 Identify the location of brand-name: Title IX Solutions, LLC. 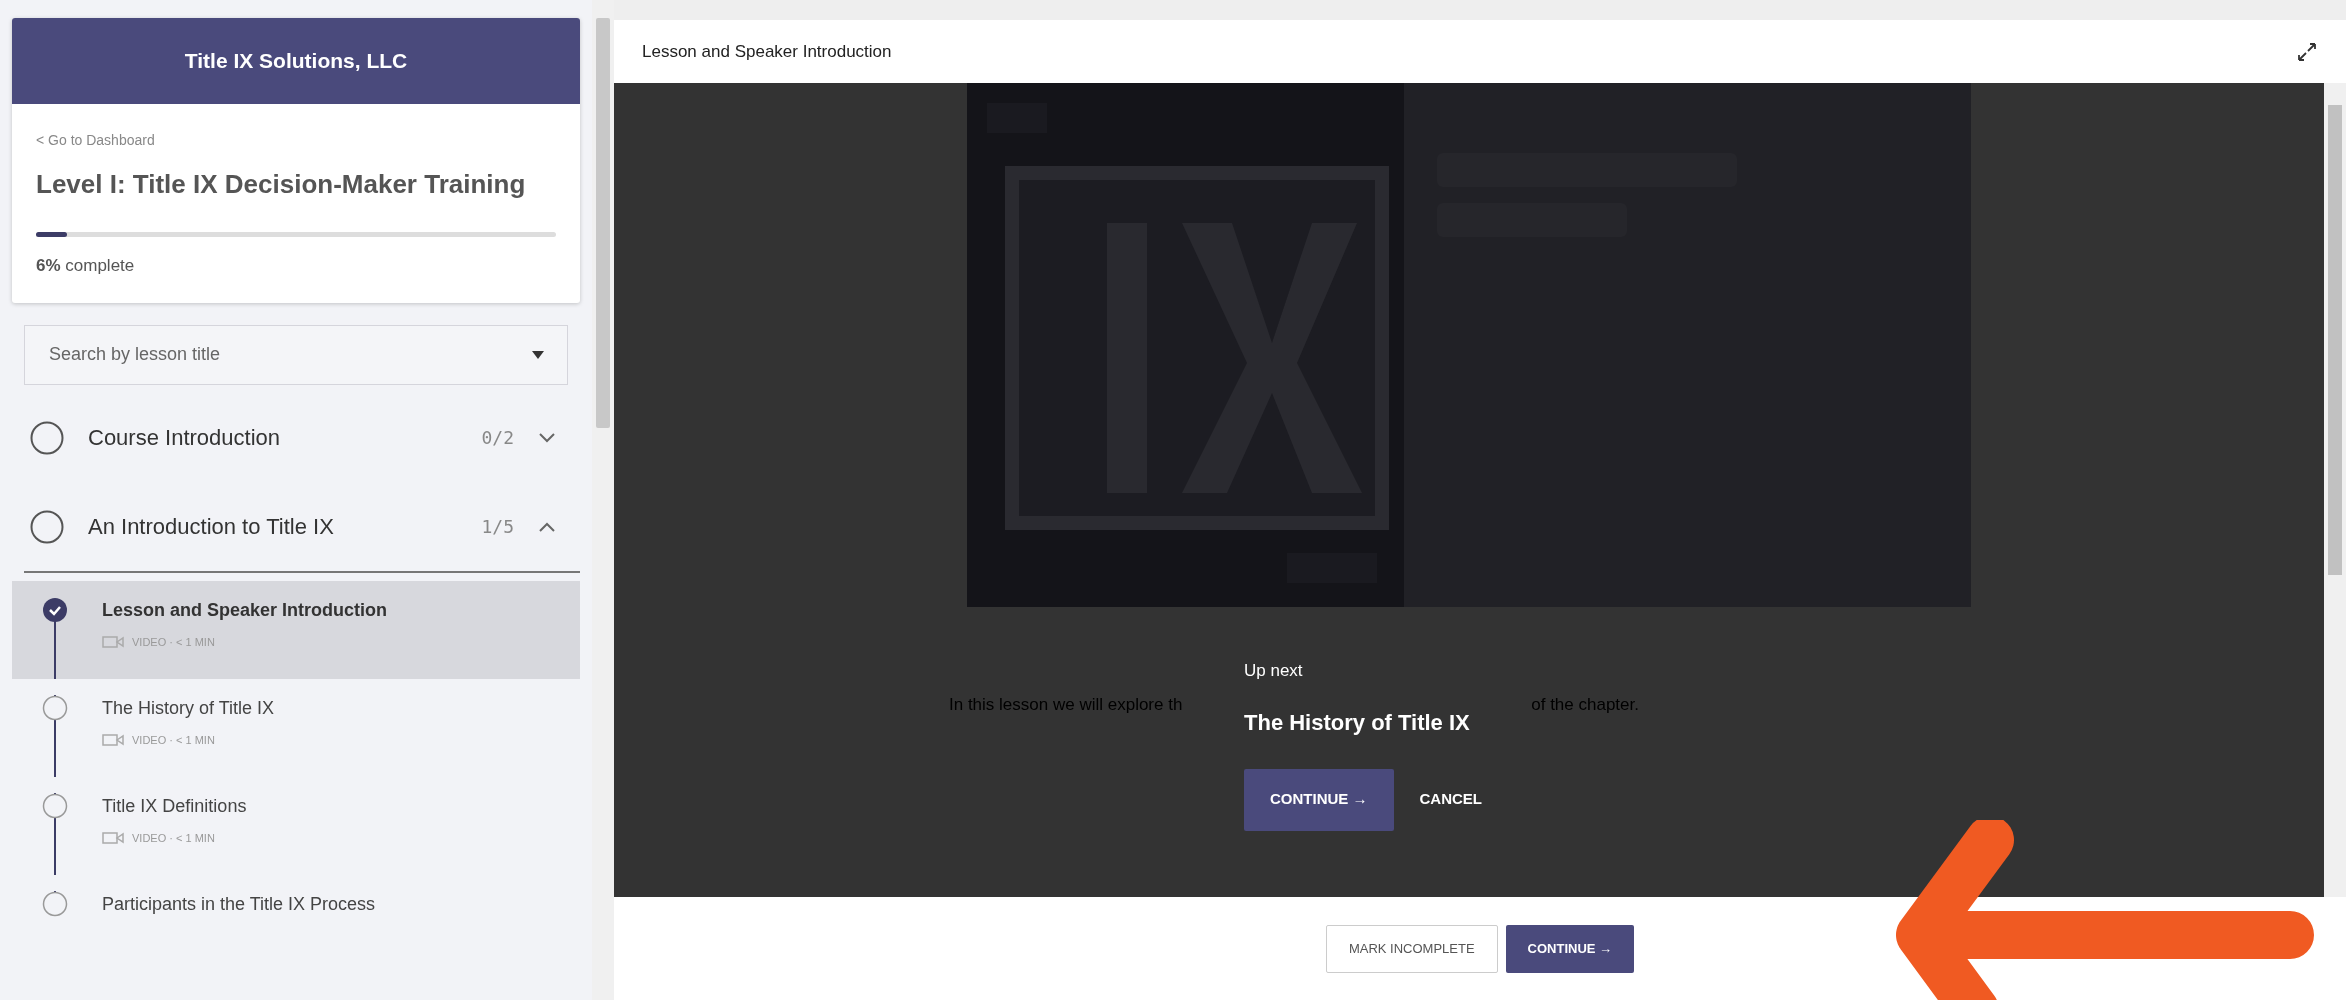
(296, 61).